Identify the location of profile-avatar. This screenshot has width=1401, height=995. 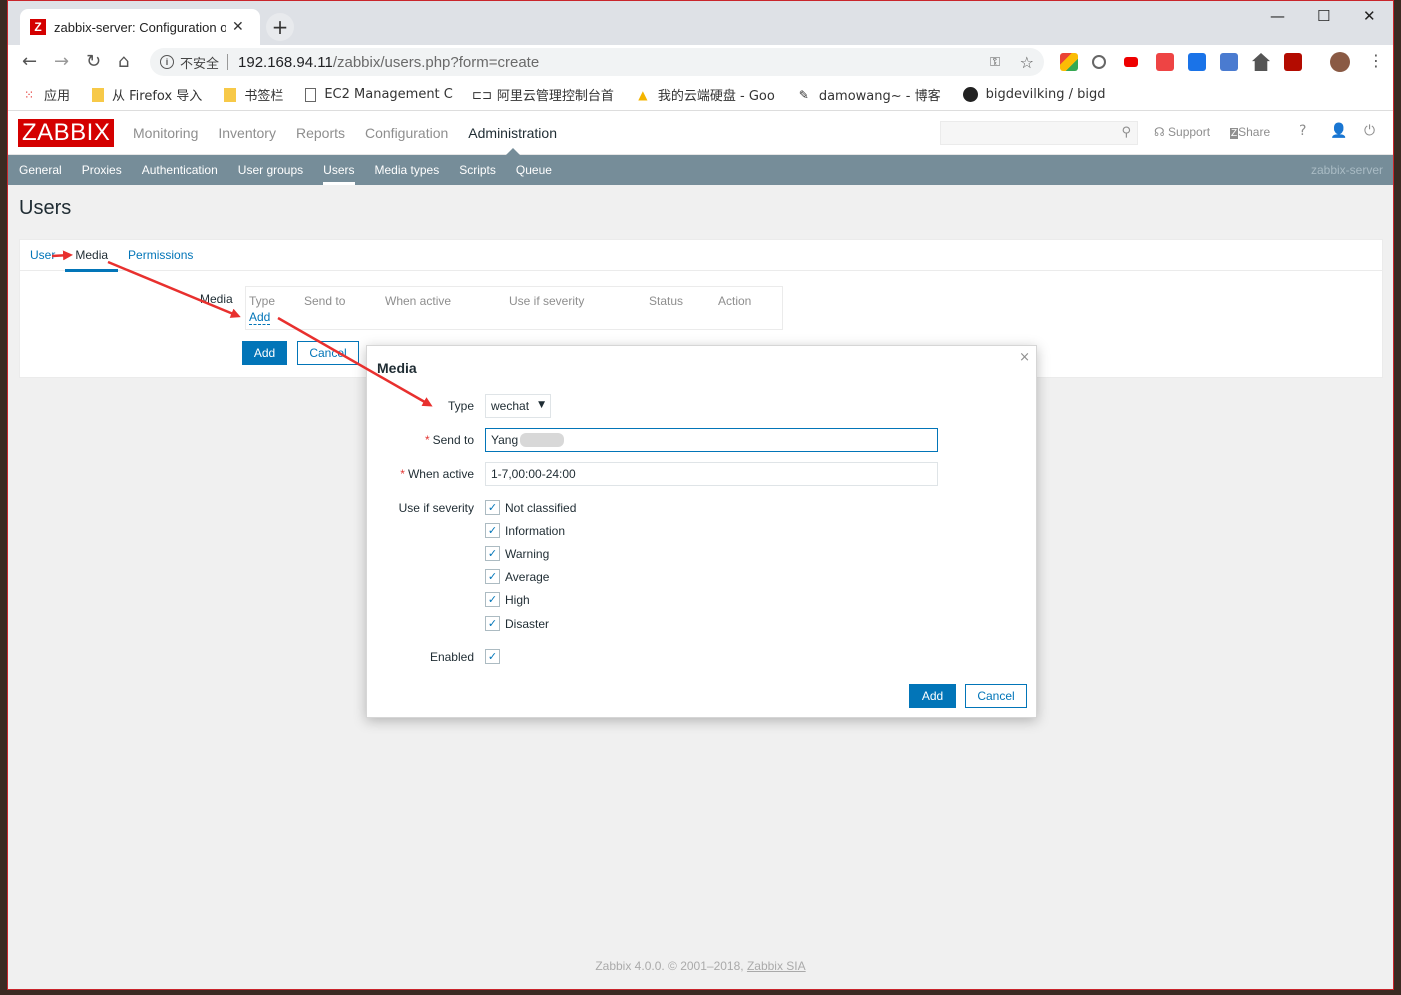
(1340, 62).